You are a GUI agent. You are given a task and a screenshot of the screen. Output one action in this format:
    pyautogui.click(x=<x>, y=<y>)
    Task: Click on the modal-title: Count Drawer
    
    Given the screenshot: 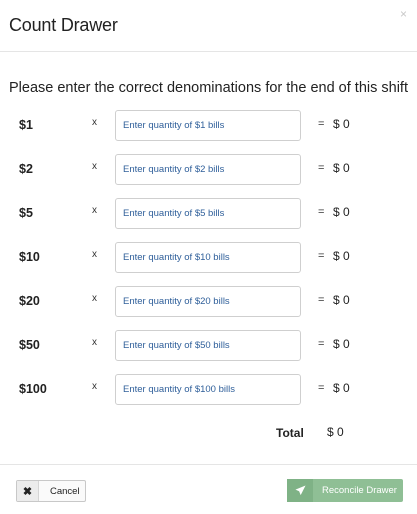 What is the action you would take?
    pyautogui.click(x=63, y=25)
    